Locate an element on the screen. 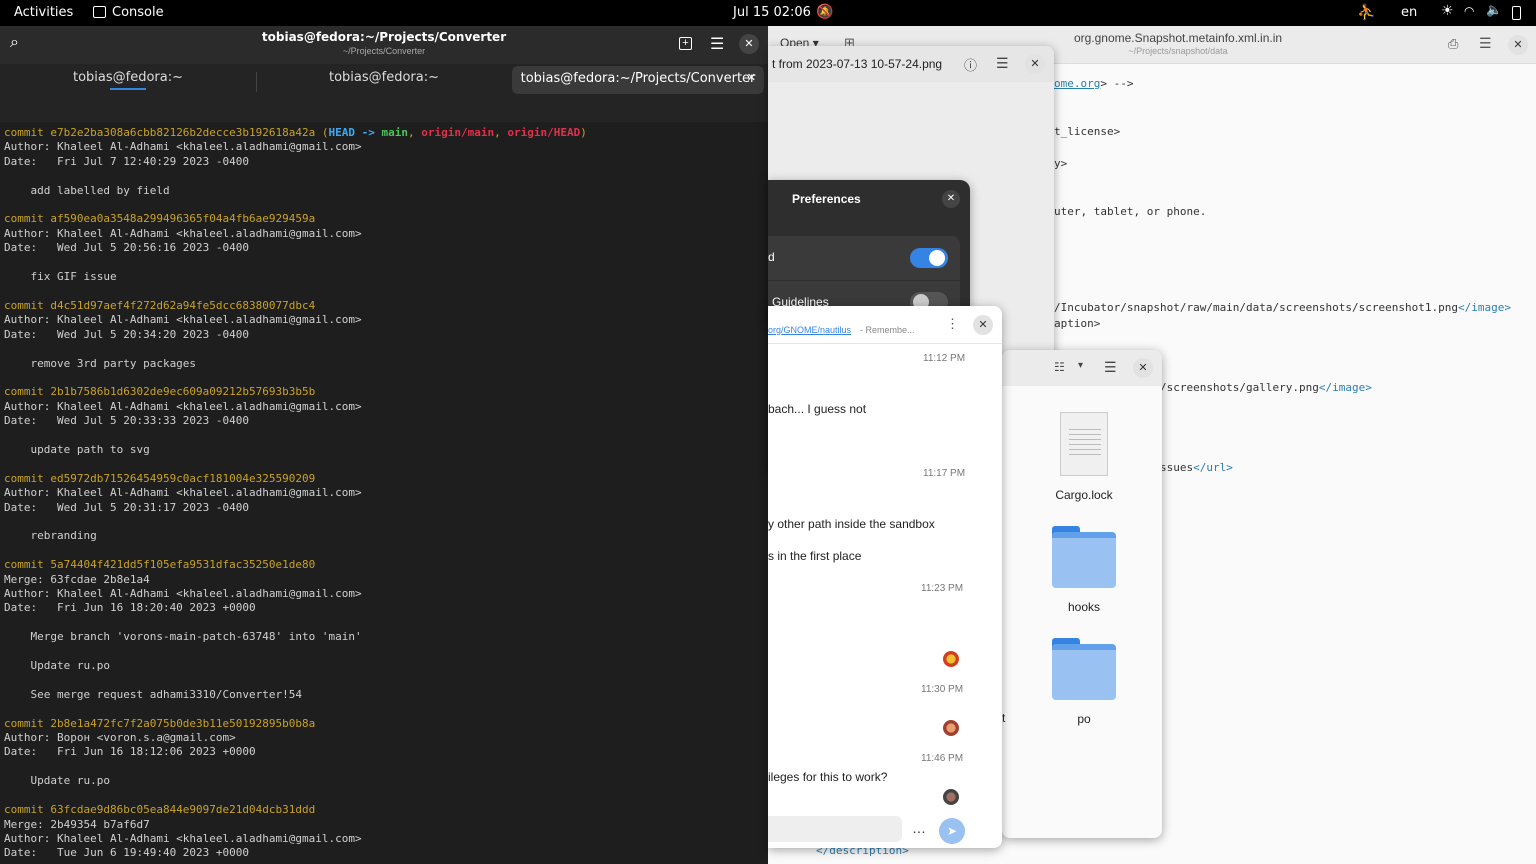 The width and height of the screenshot is (1536, 864). tab-2: tobias@fedora:~ is located at coordinates (384, 78).